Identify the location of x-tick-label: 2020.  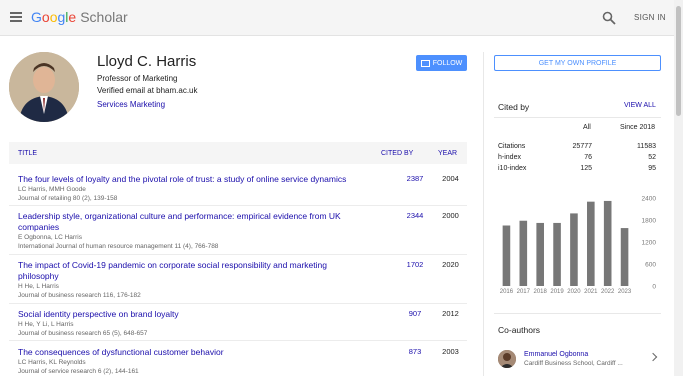
(574, 292).